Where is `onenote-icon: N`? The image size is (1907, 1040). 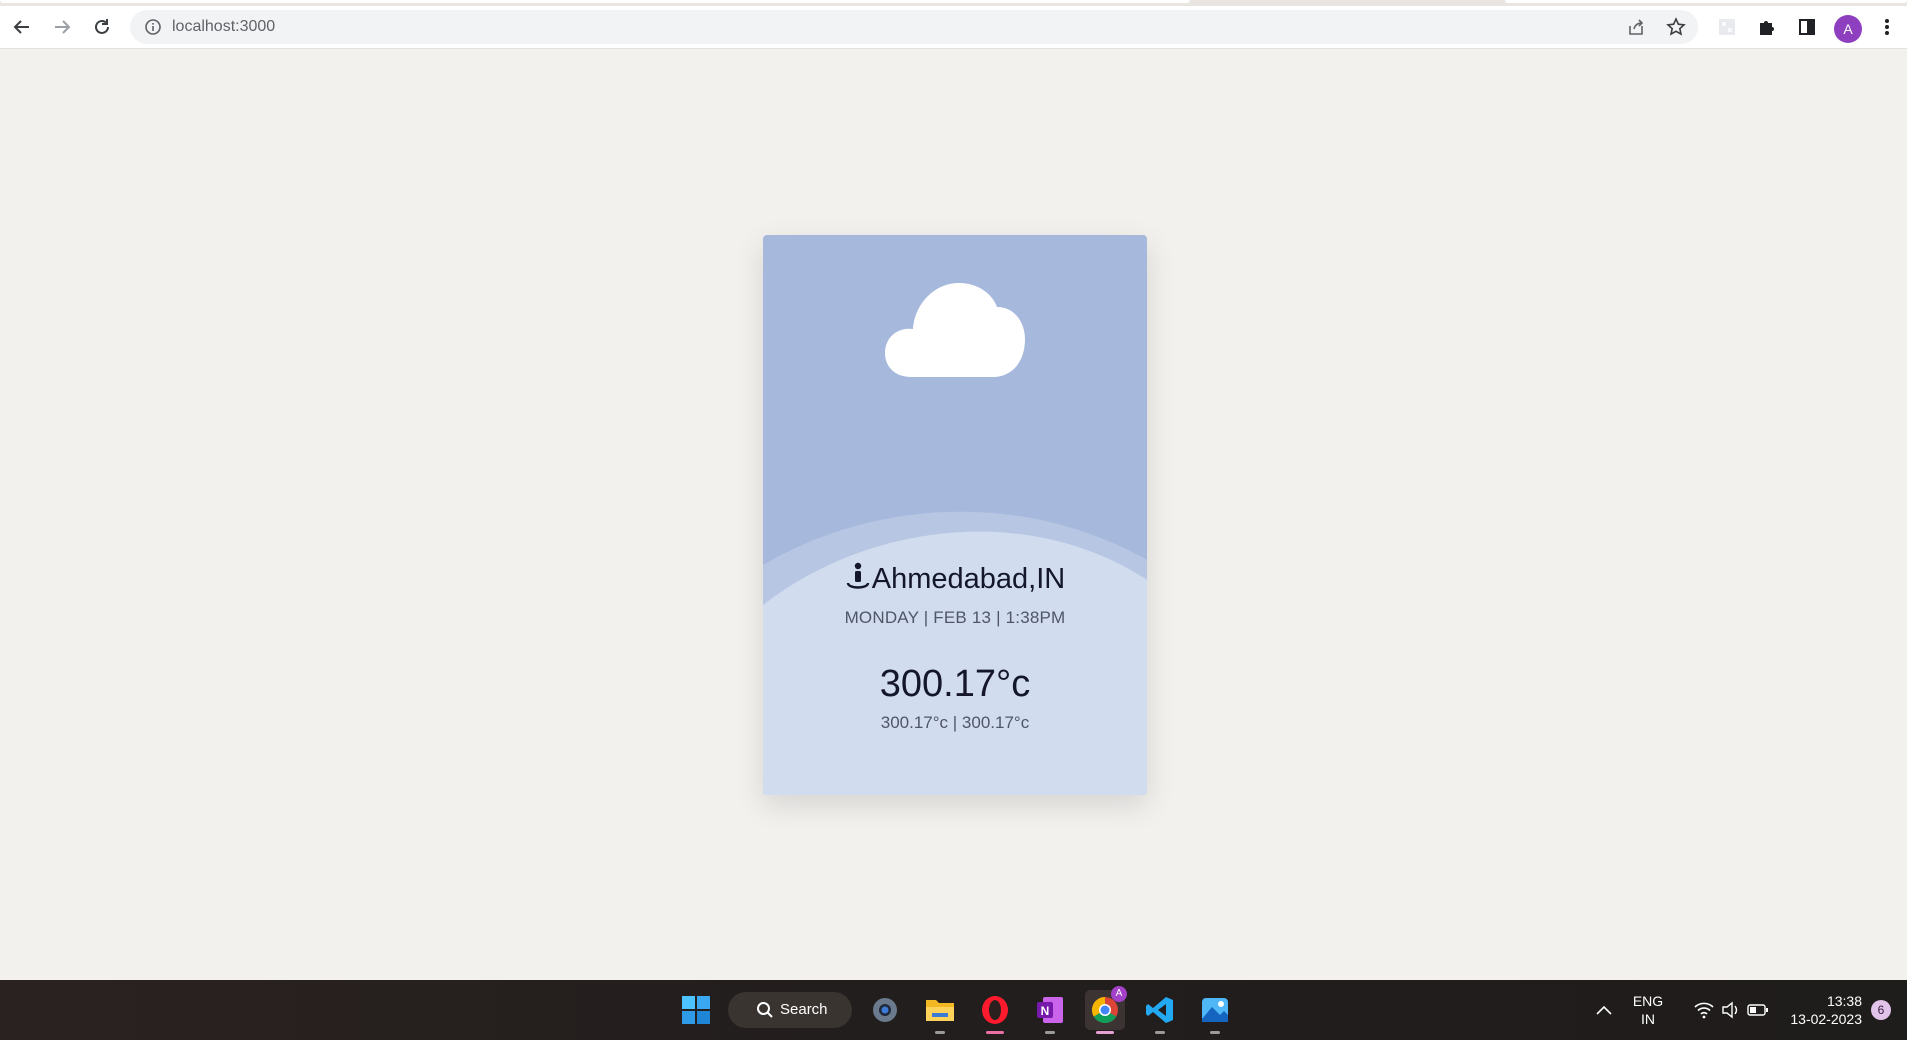 onenote-icon: N is located at coordinates (1050, 1010).